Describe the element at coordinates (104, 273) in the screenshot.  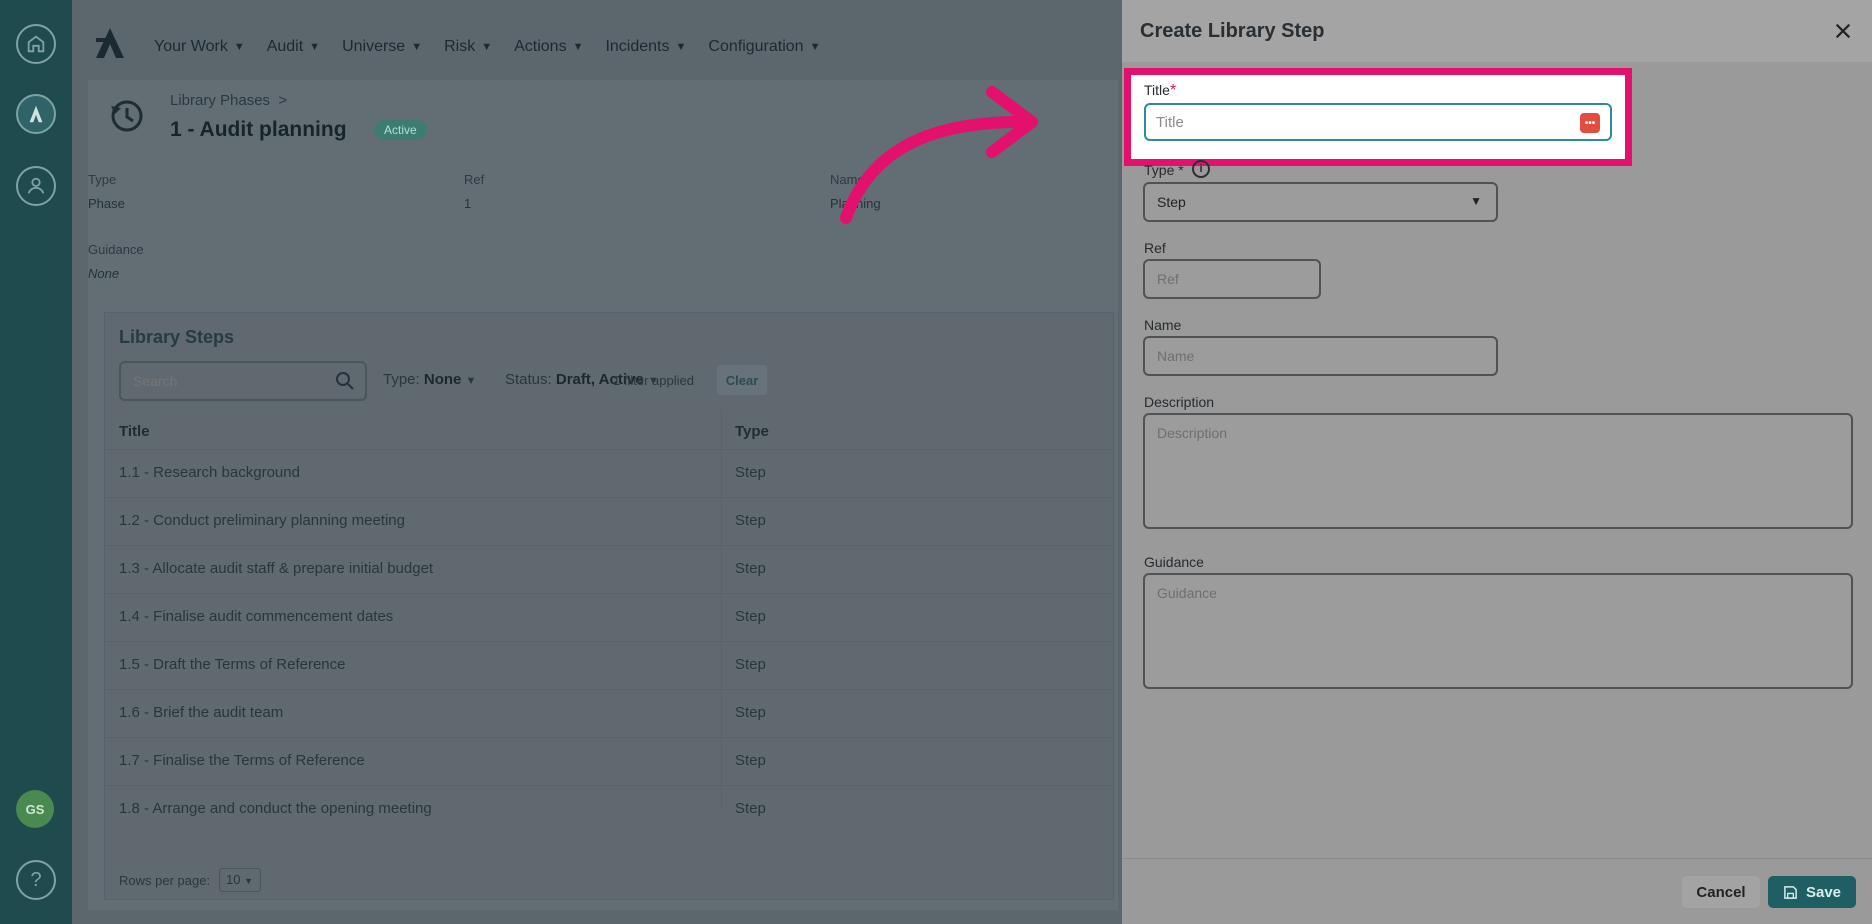
I see `meta-guidance-value: None` at that location.